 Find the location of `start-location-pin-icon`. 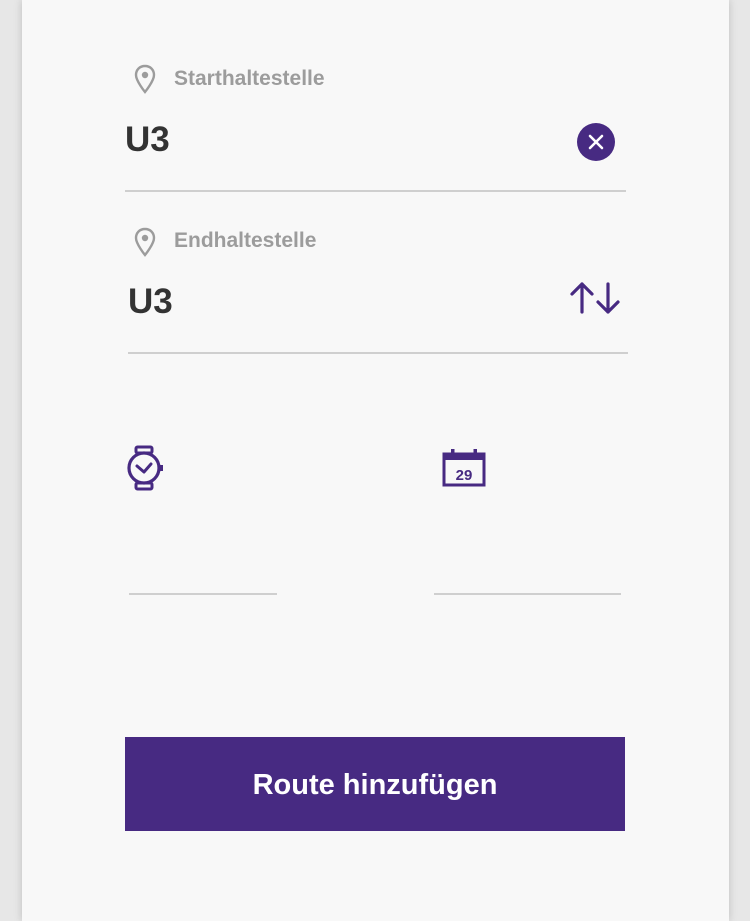

start-location-pin-icon is located at coordinates (145, 79).